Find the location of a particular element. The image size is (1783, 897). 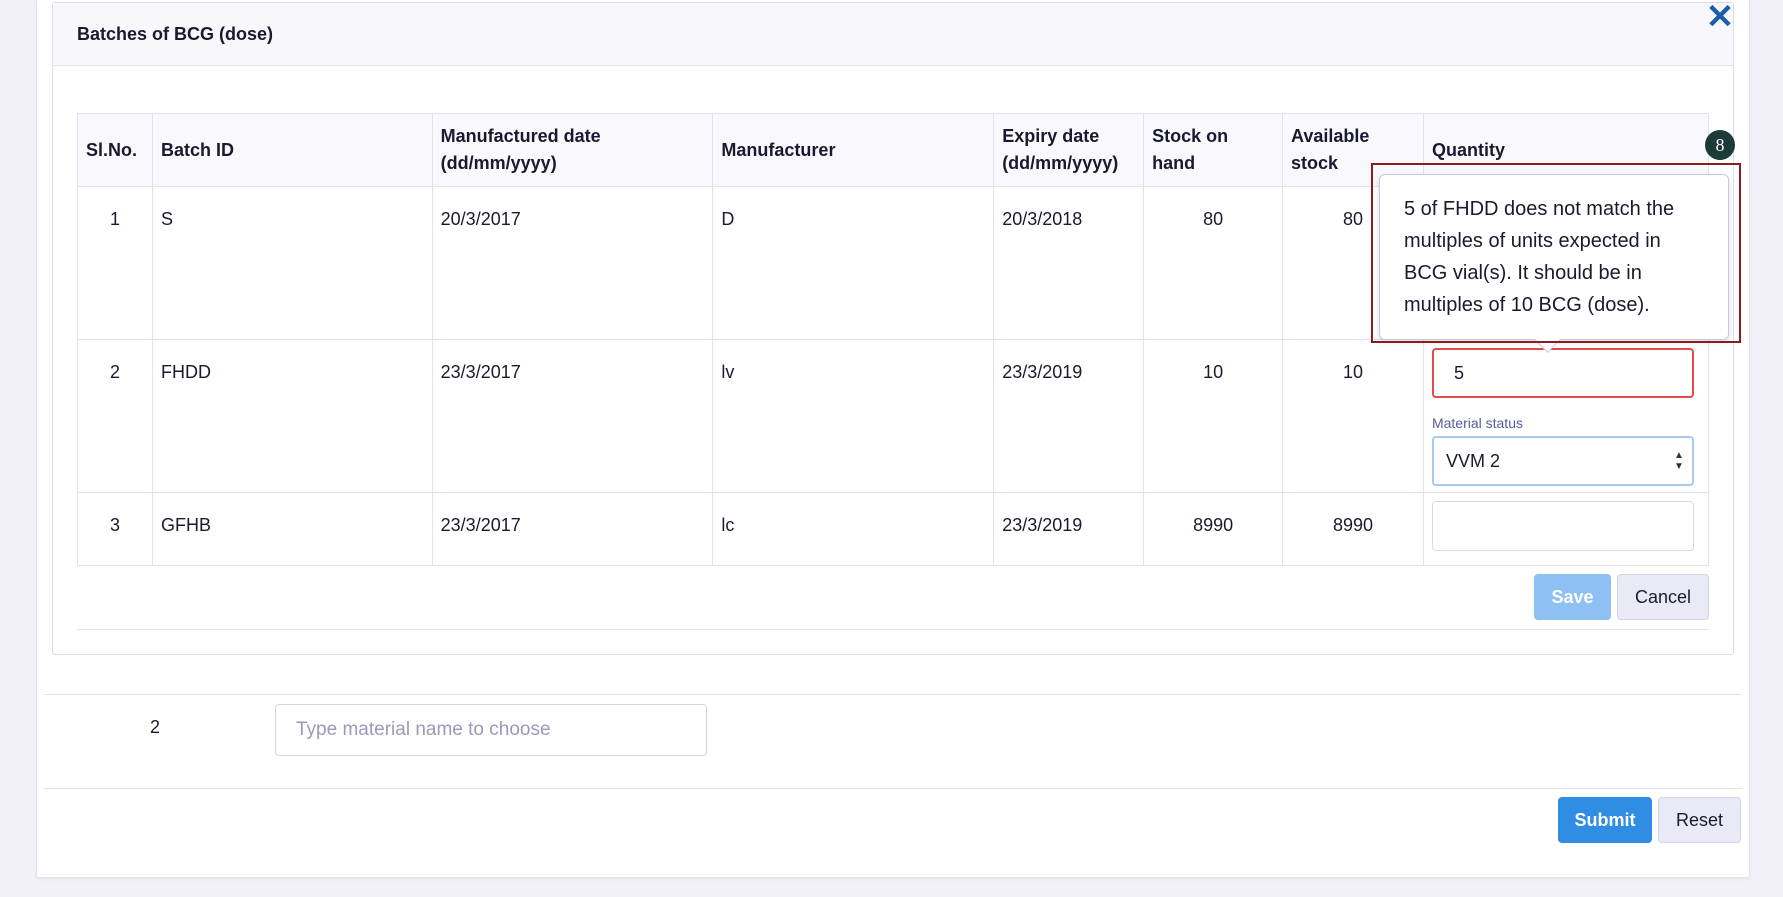

cell-quantity is located at coordinates (1566, 529).